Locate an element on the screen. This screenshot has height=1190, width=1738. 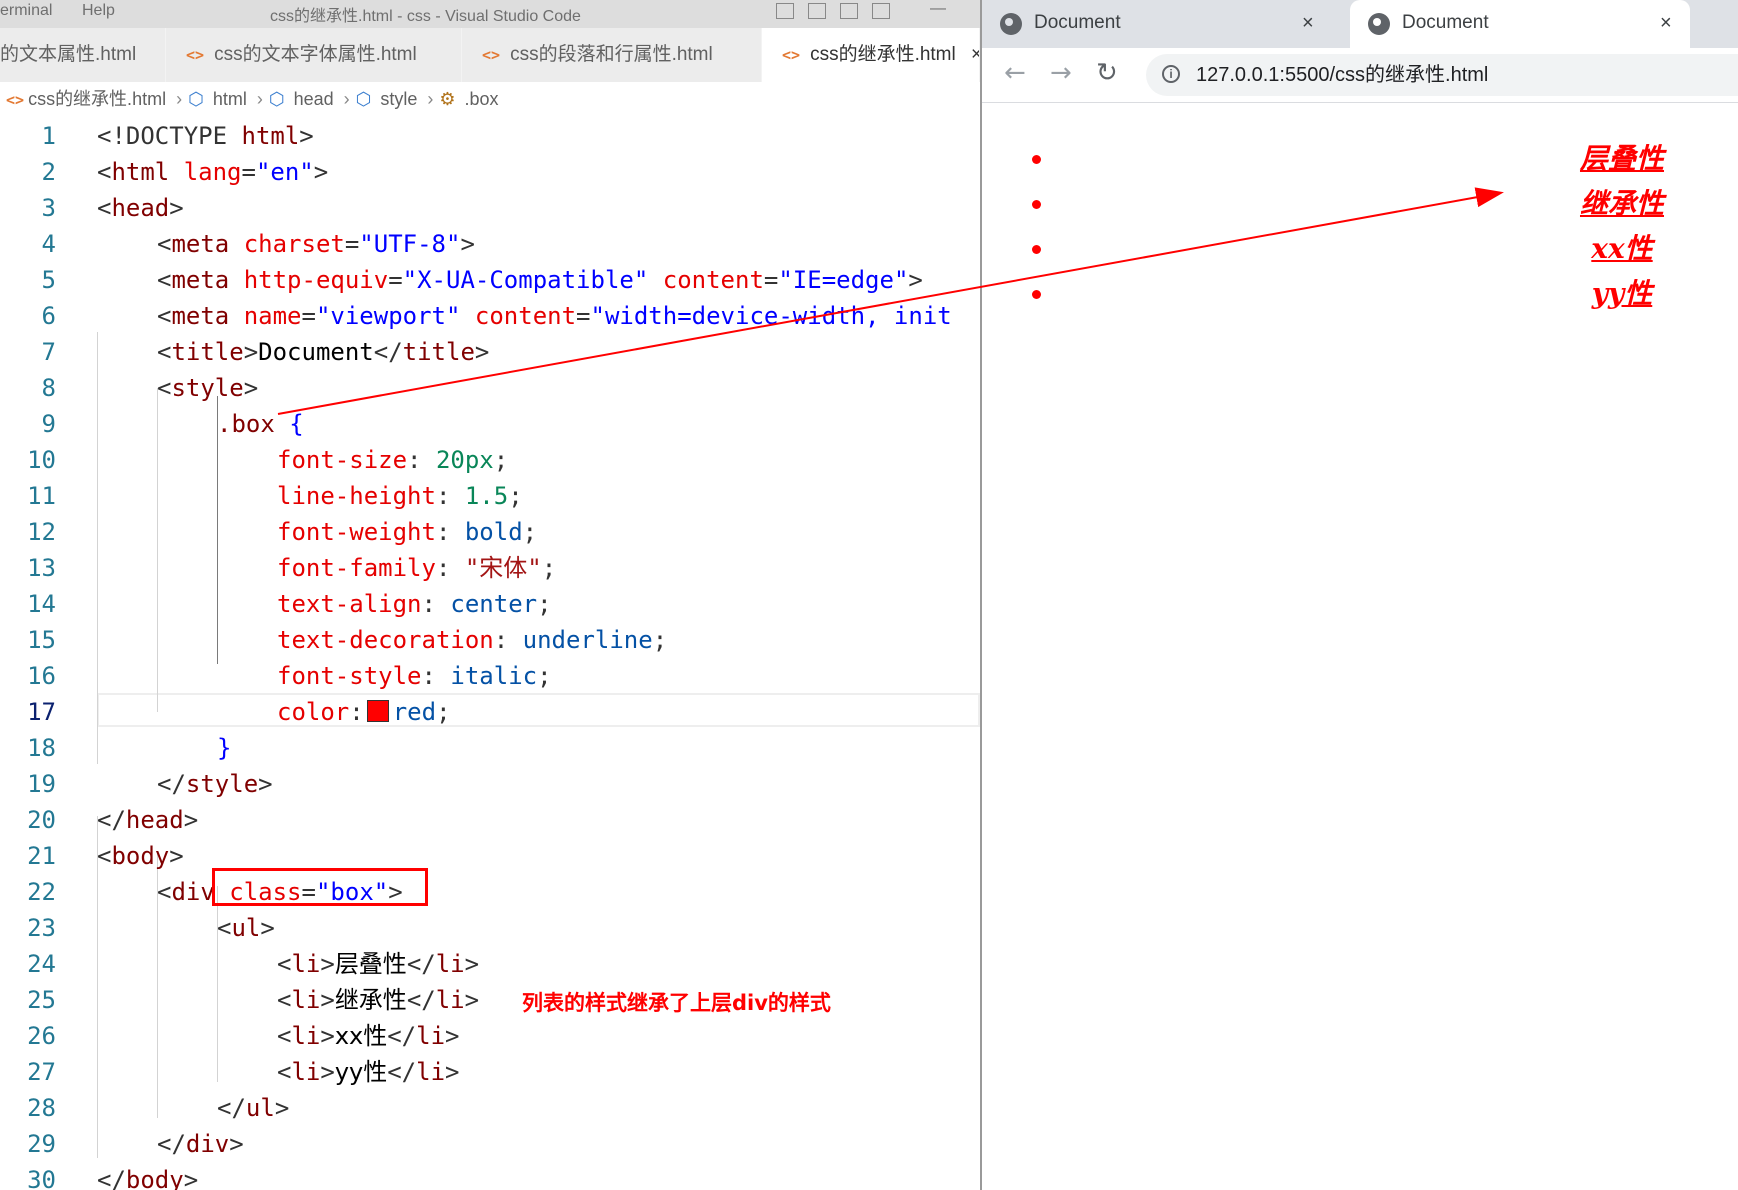
toggle-panel-icon is located at coordinates (817, 11).